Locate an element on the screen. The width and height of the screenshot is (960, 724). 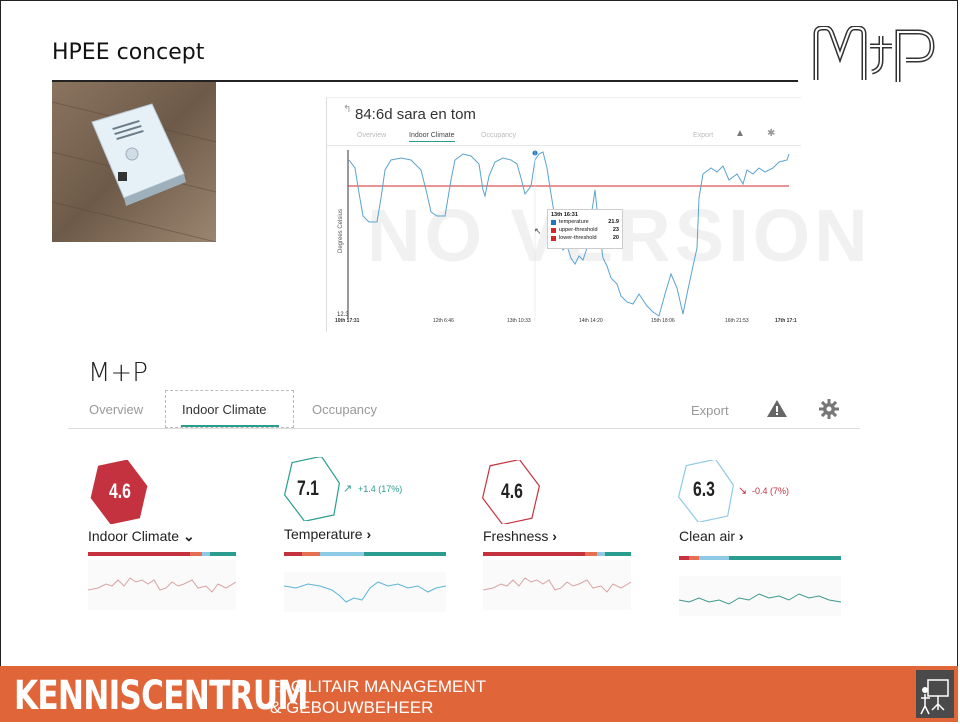
tooltip-row: upper-threshold 23 is located at coordinates (585, 230).